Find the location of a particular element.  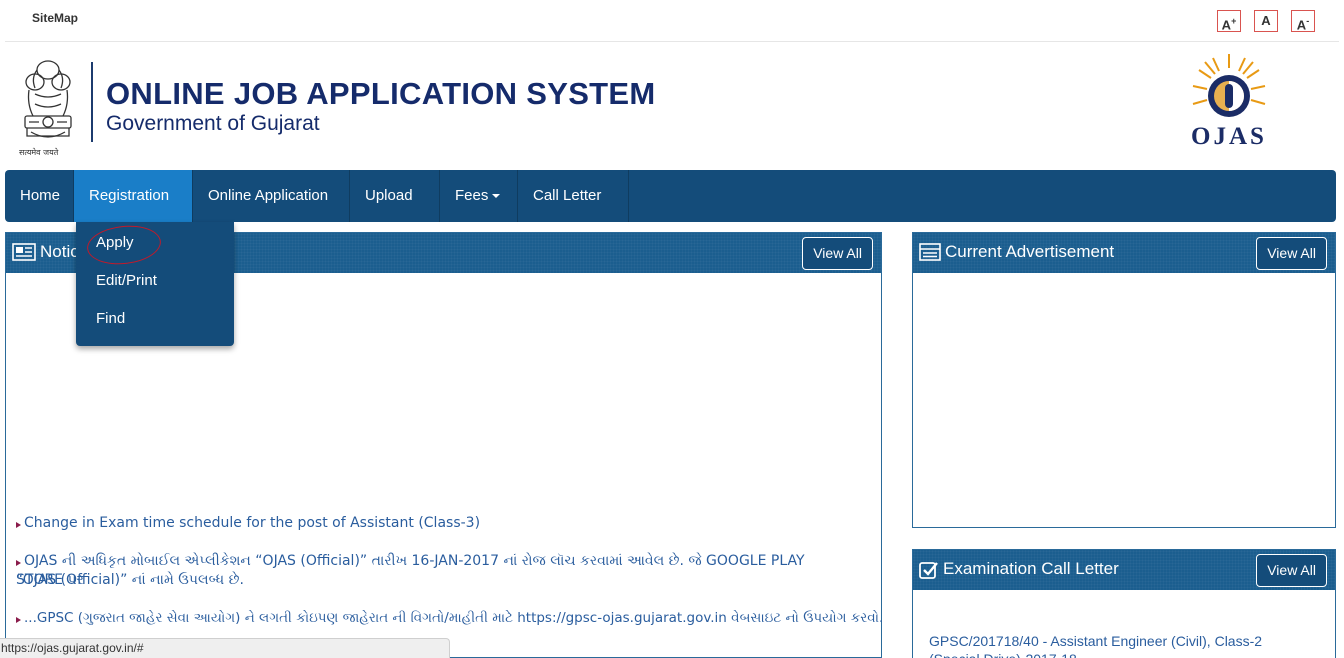

notice-panel-title: Notic is located at coordinates (59, 251).